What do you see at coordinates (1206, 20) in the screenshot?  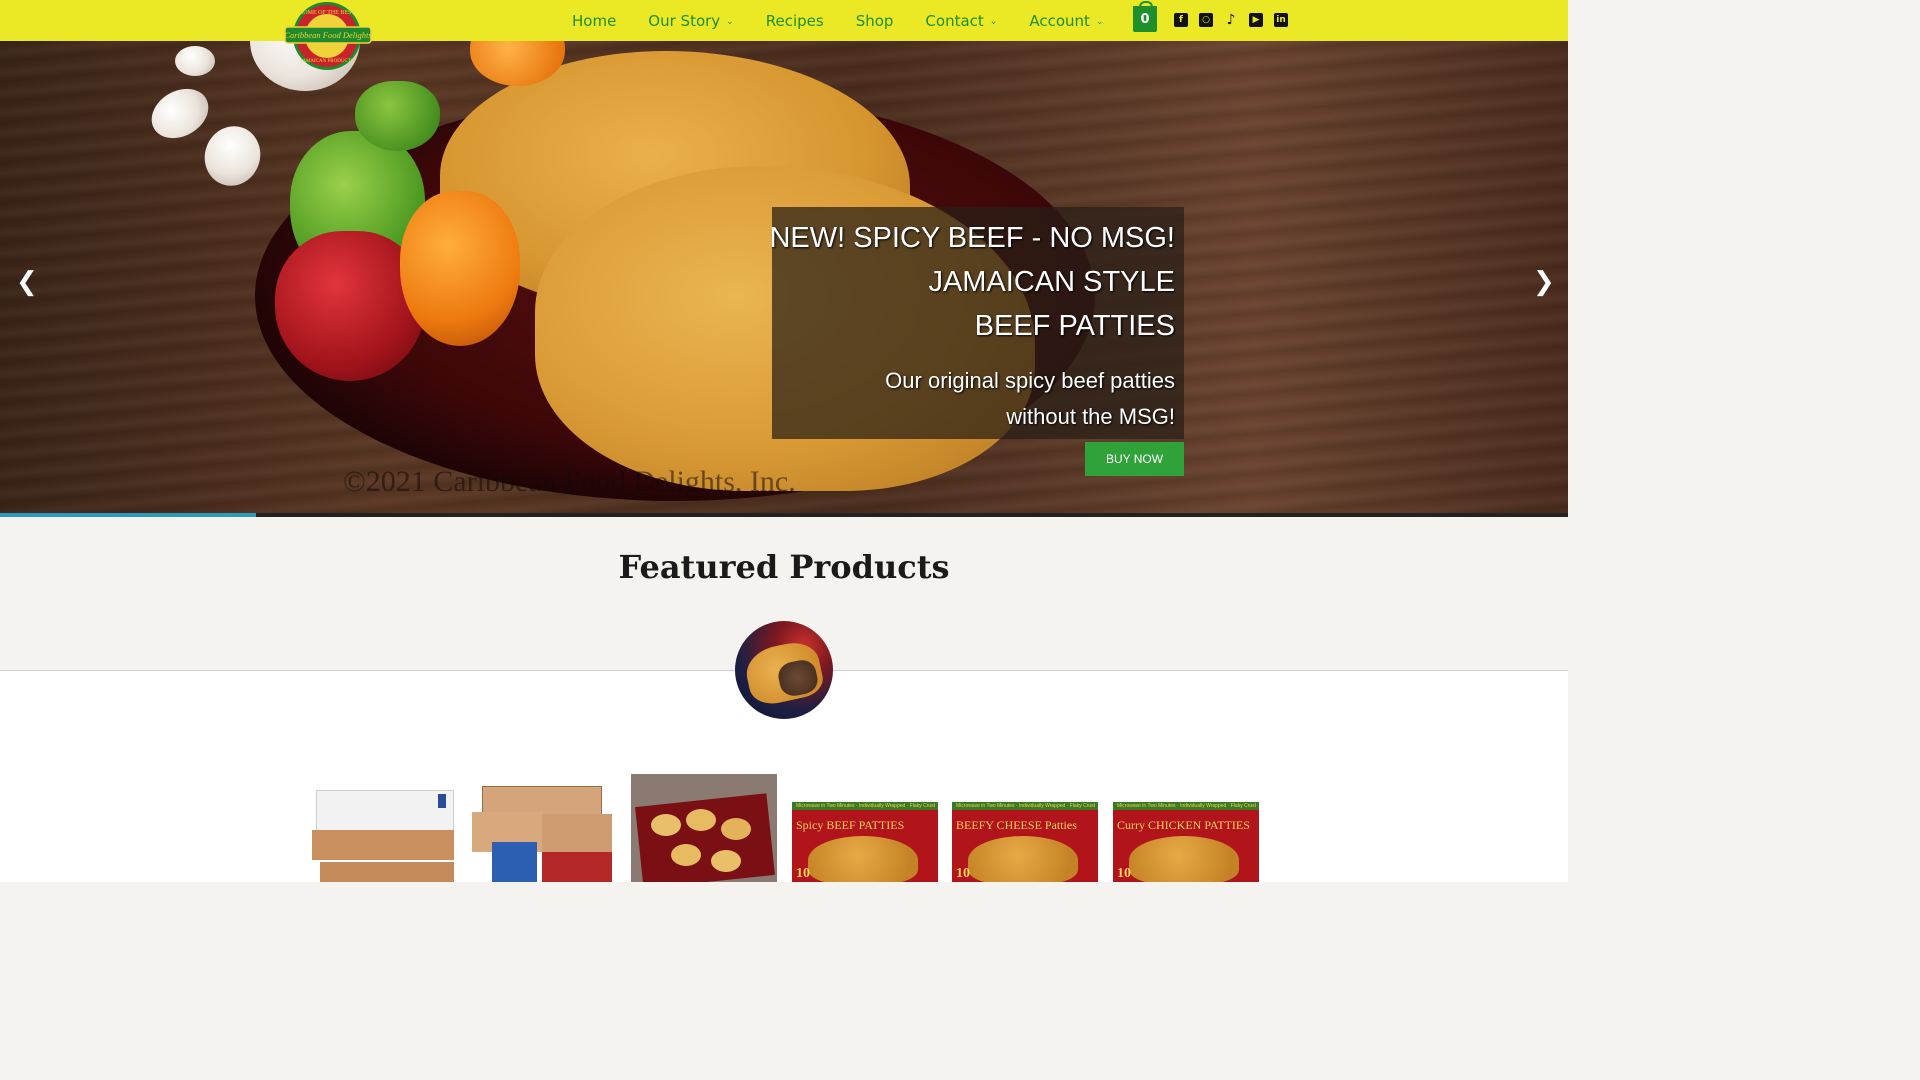 I see `instagram-icon: ○` at bounding box center [1206, 20].